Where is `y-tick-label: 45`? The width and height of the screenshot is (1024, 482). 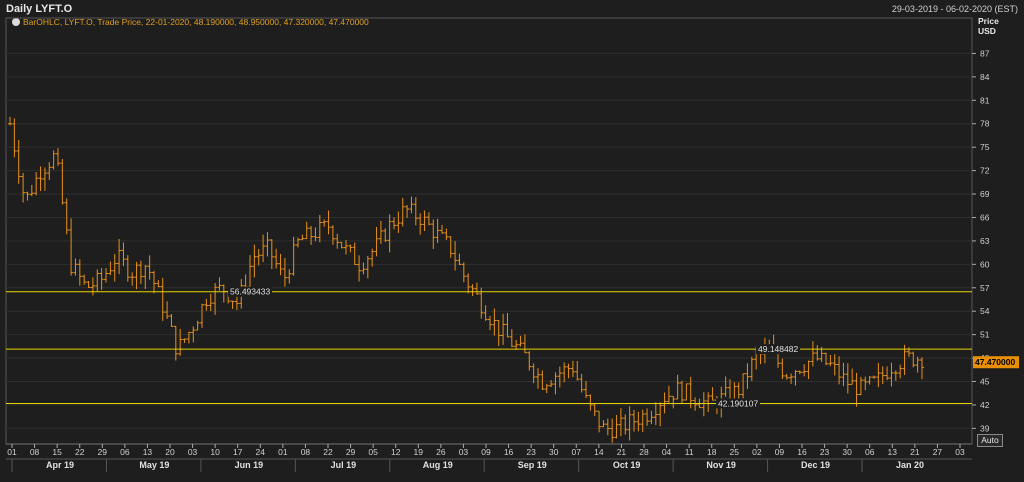 y-tick-label: 45 is located at coordinates (985, 382).